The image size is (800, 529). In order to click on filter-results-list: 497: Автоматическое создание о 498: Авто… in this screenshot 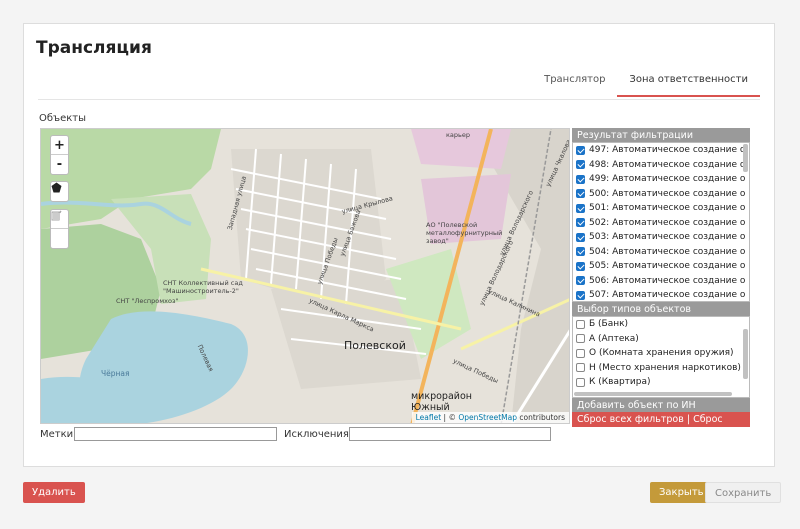, I will do `click(661, 222)`.